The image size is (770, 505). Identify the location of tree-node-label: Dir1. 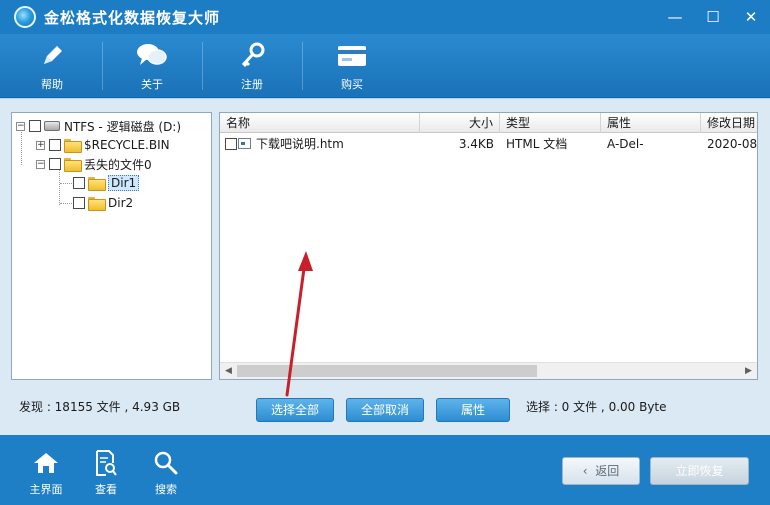
(124, 183).